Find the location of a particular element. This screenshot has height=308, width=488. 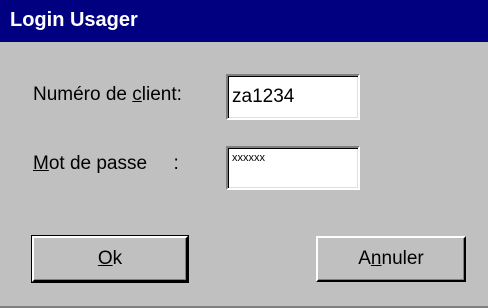

password-label-text: ot de passe : is located at coordinates (113, 163).